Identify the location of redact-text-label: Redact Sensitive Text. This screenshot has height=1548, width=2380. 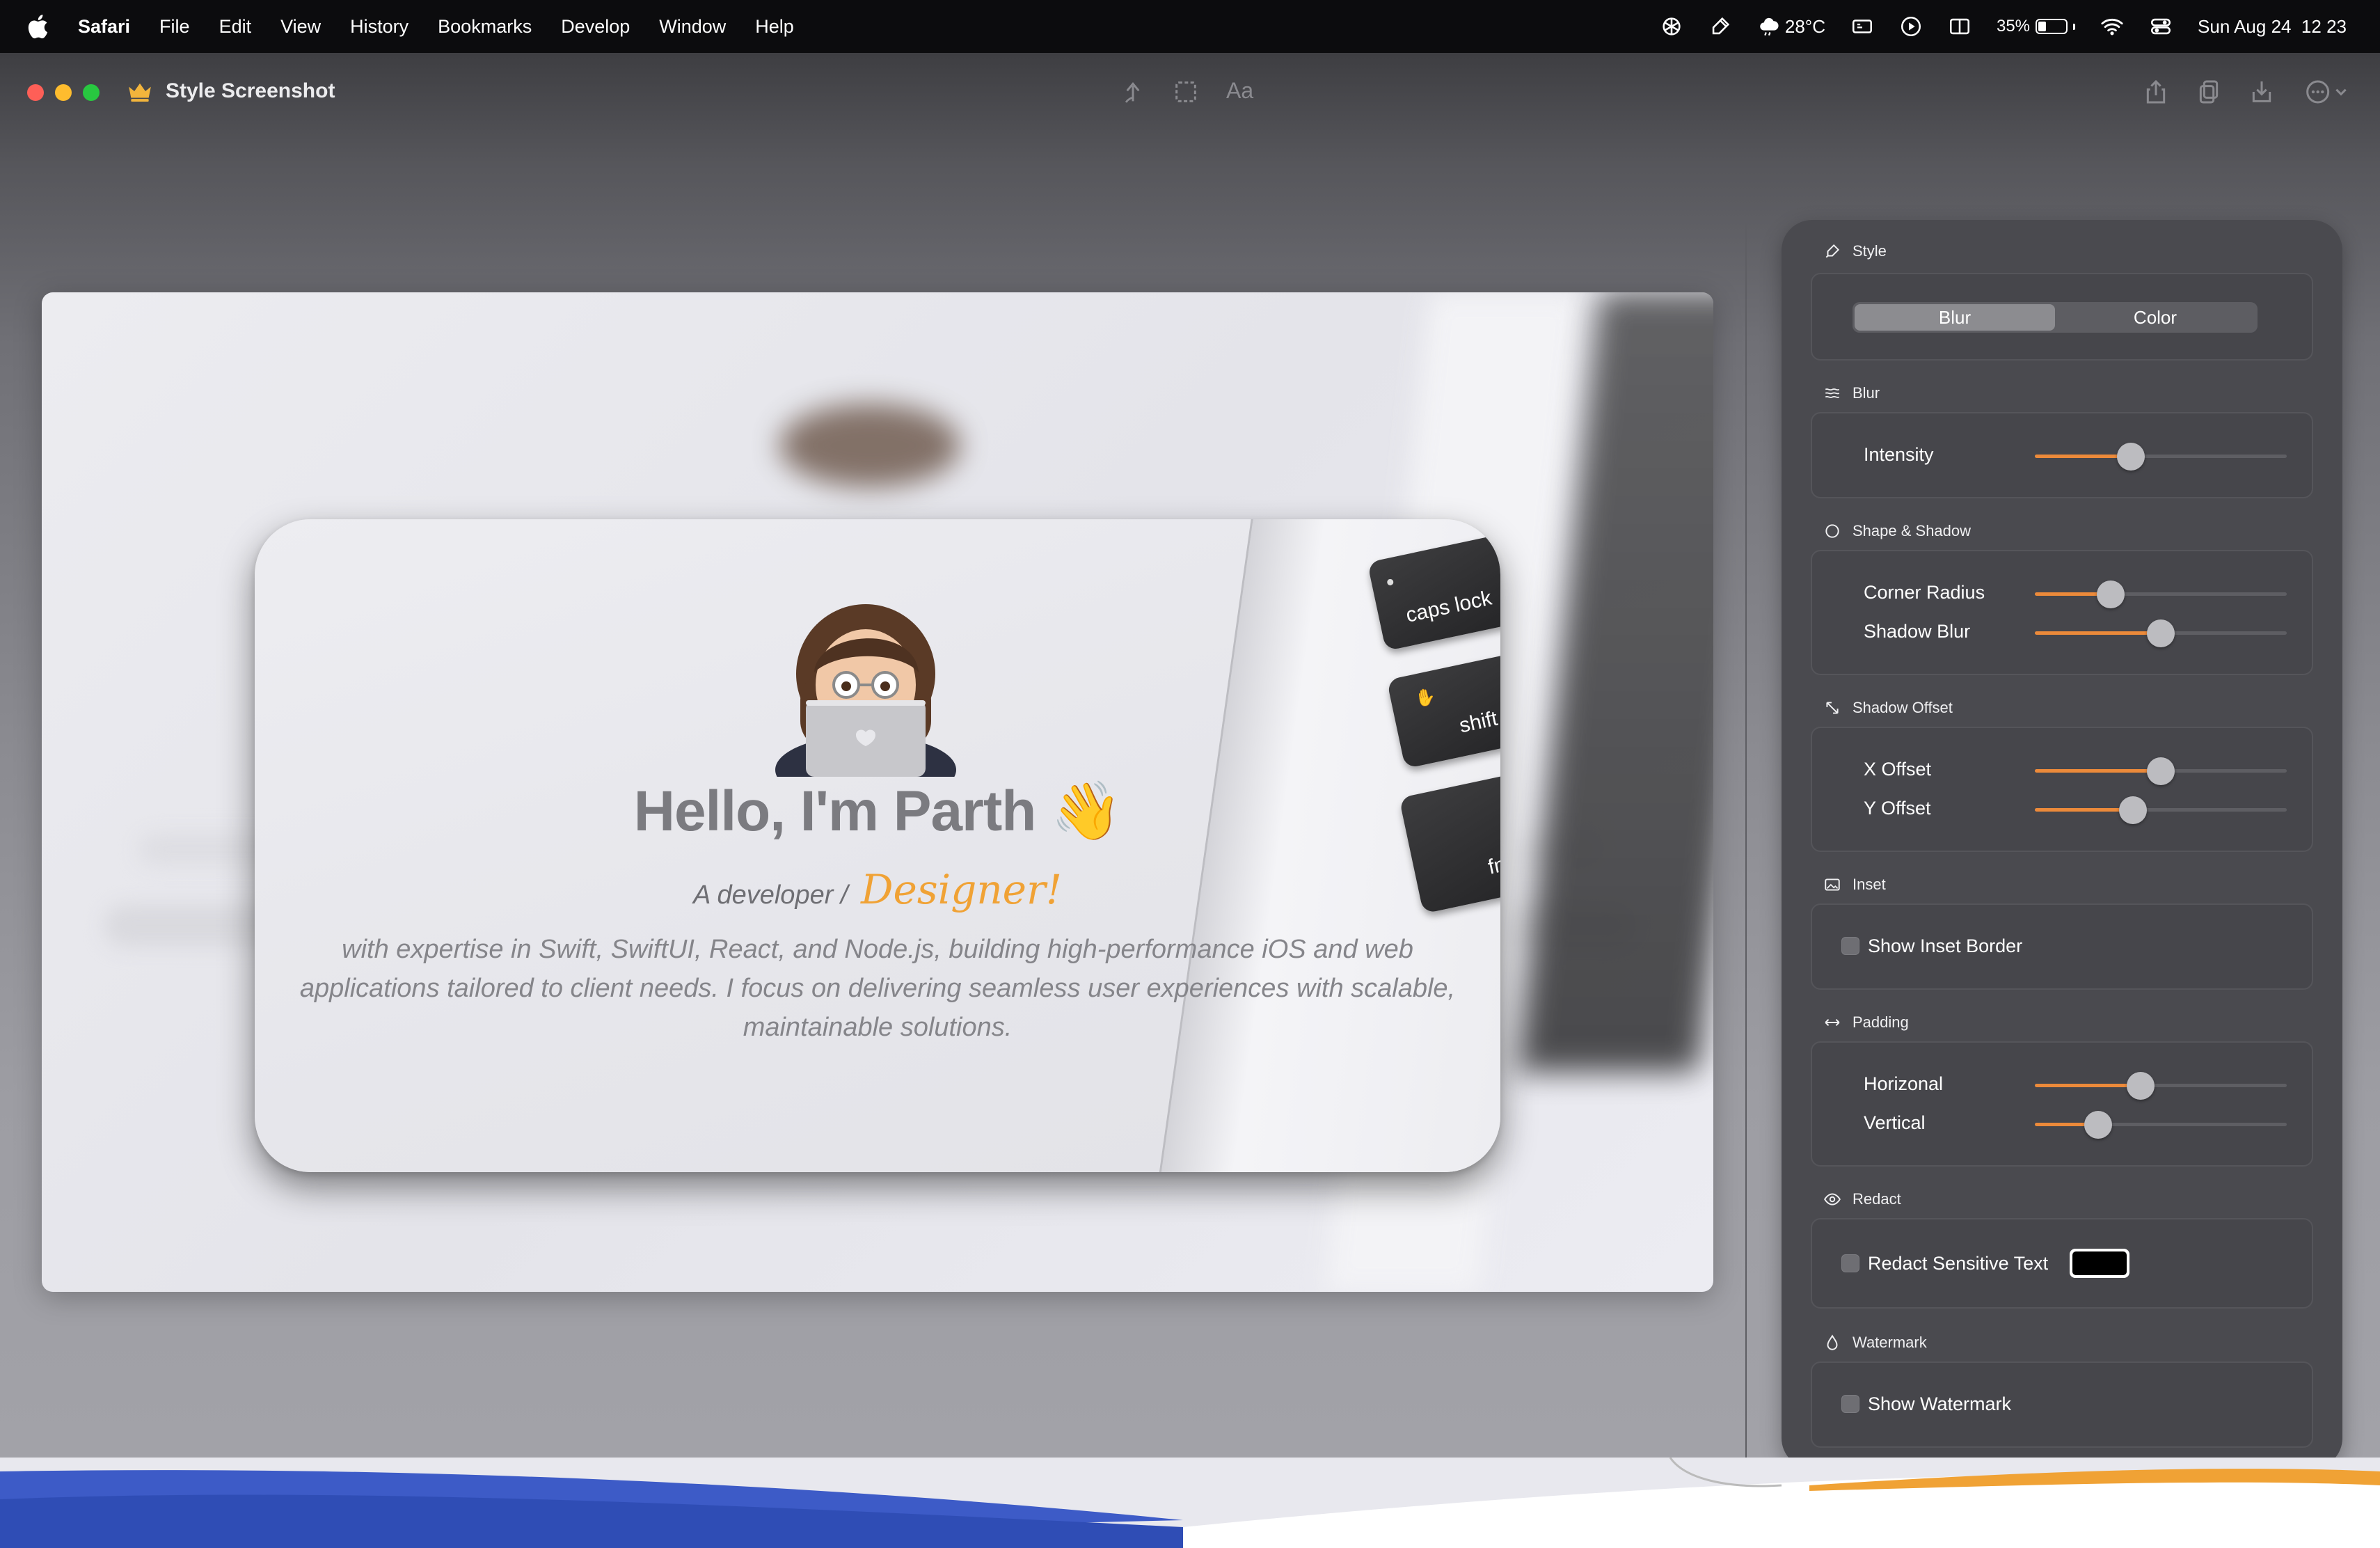
(1958, 1263).